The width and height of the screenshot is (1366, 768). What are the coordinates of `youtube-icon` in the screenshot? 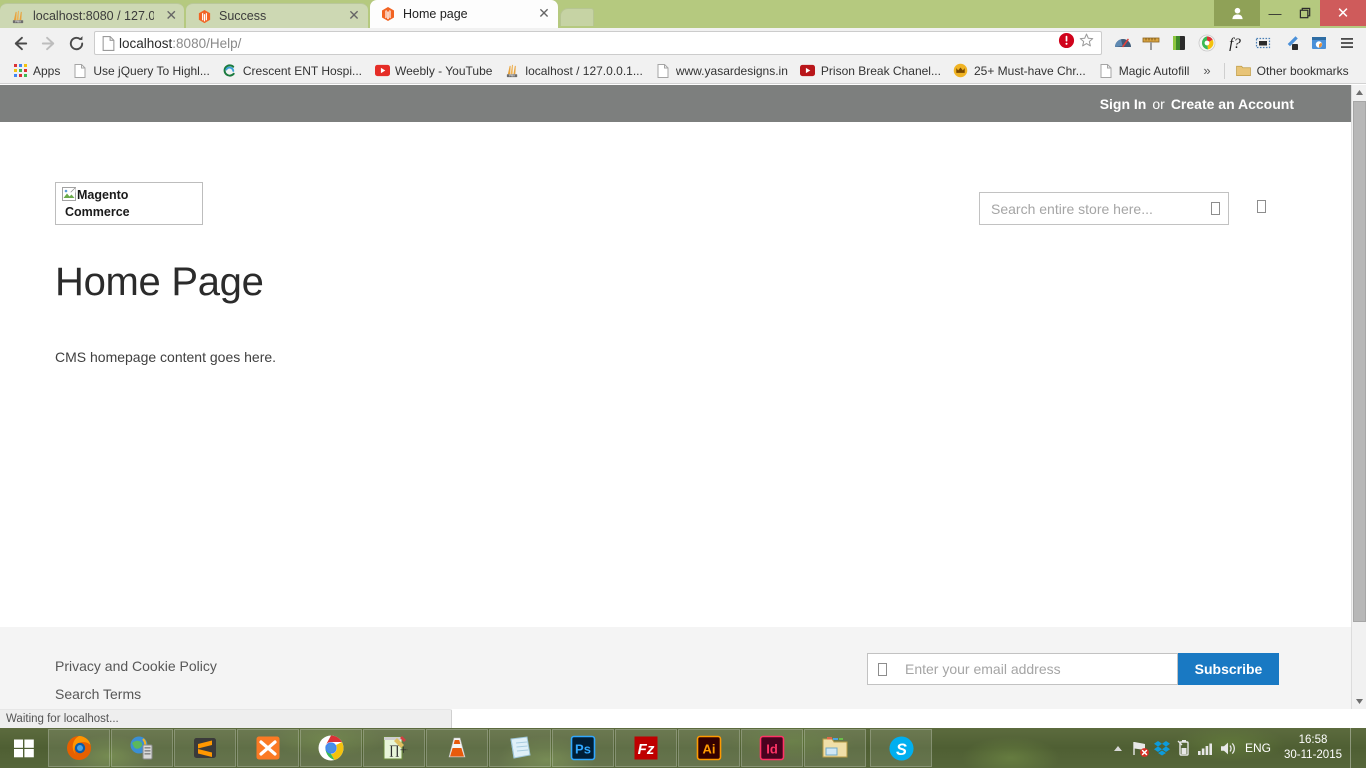 It's located at (808, 71).